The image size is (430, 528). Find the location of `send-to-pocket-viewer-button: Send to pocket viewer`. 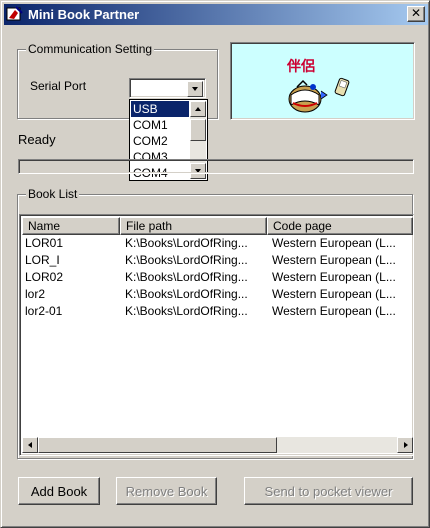

send-to-pocket-viewer-button: Send to pocket viewer is located at coordinates (328, 491).